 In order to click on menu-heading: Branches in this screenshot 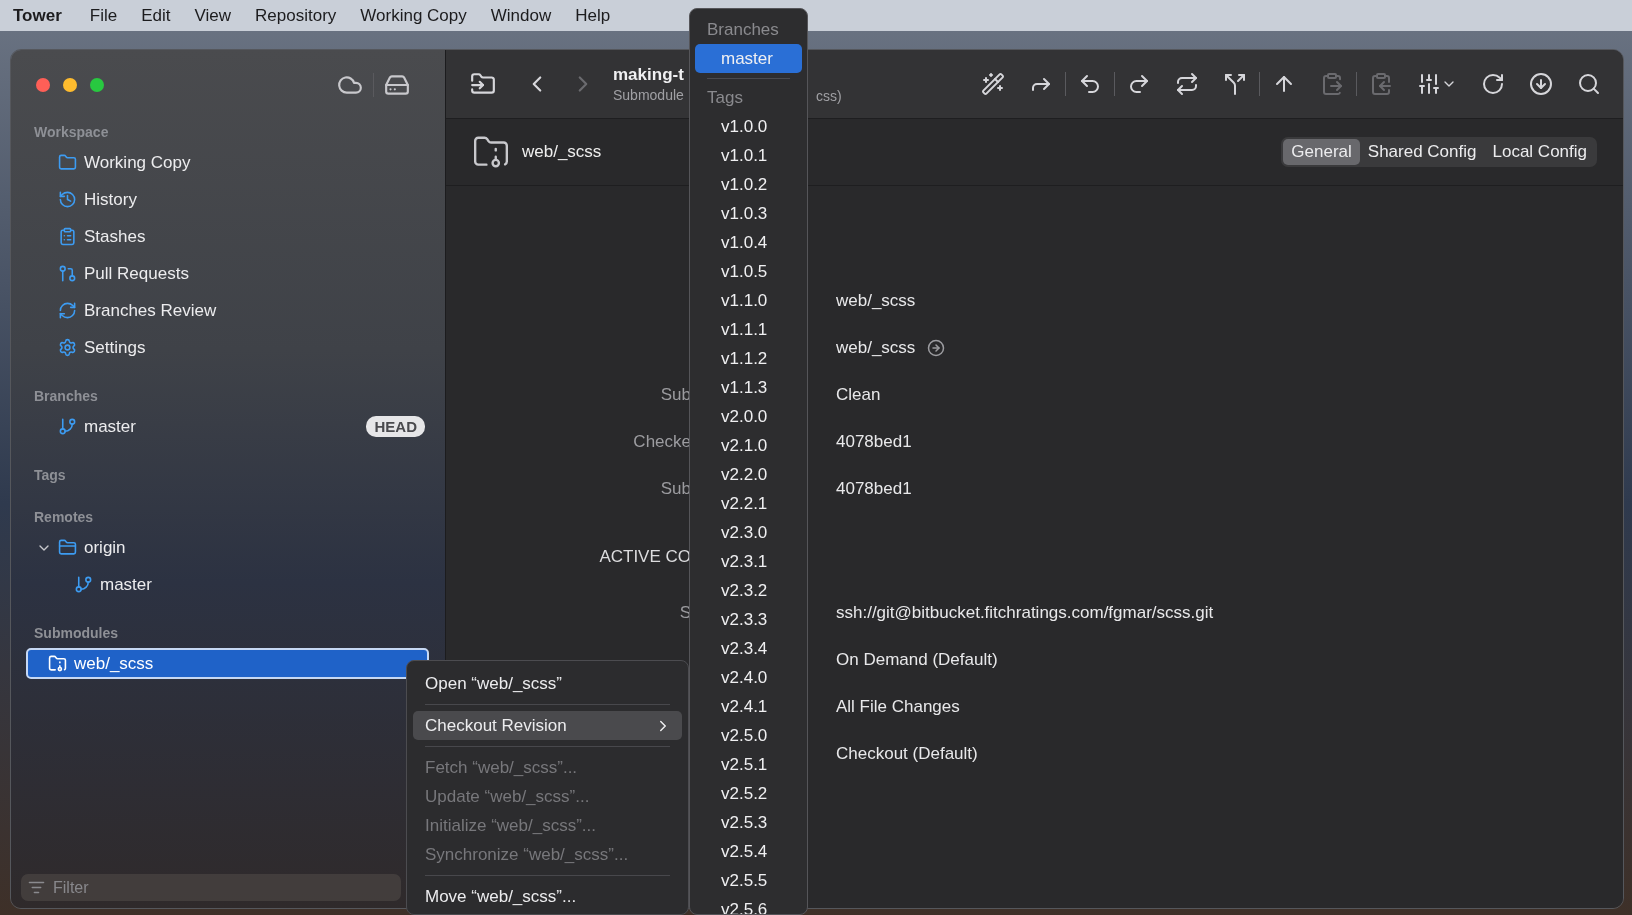, I will do `click(743, 30)`.